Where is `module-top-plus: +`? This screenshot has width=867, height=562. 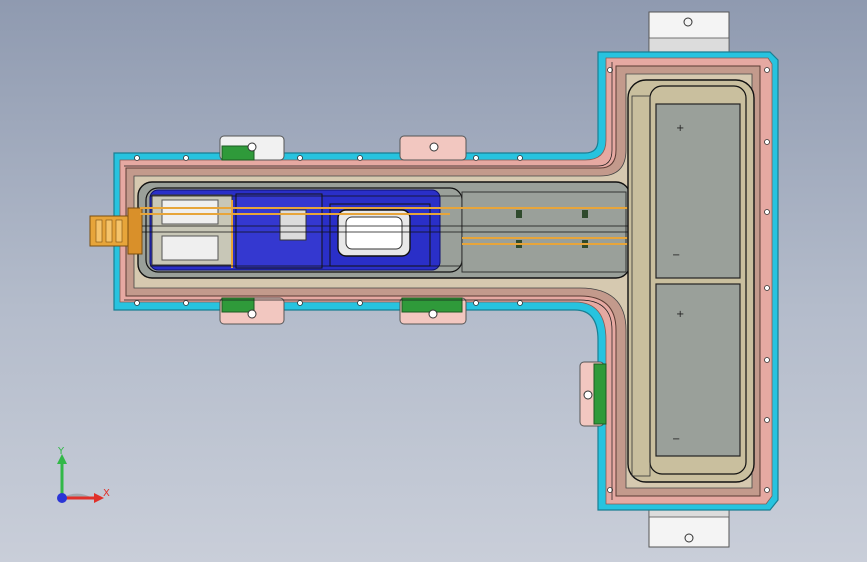
module-top-plus: + is located at coordinates (680, 128).